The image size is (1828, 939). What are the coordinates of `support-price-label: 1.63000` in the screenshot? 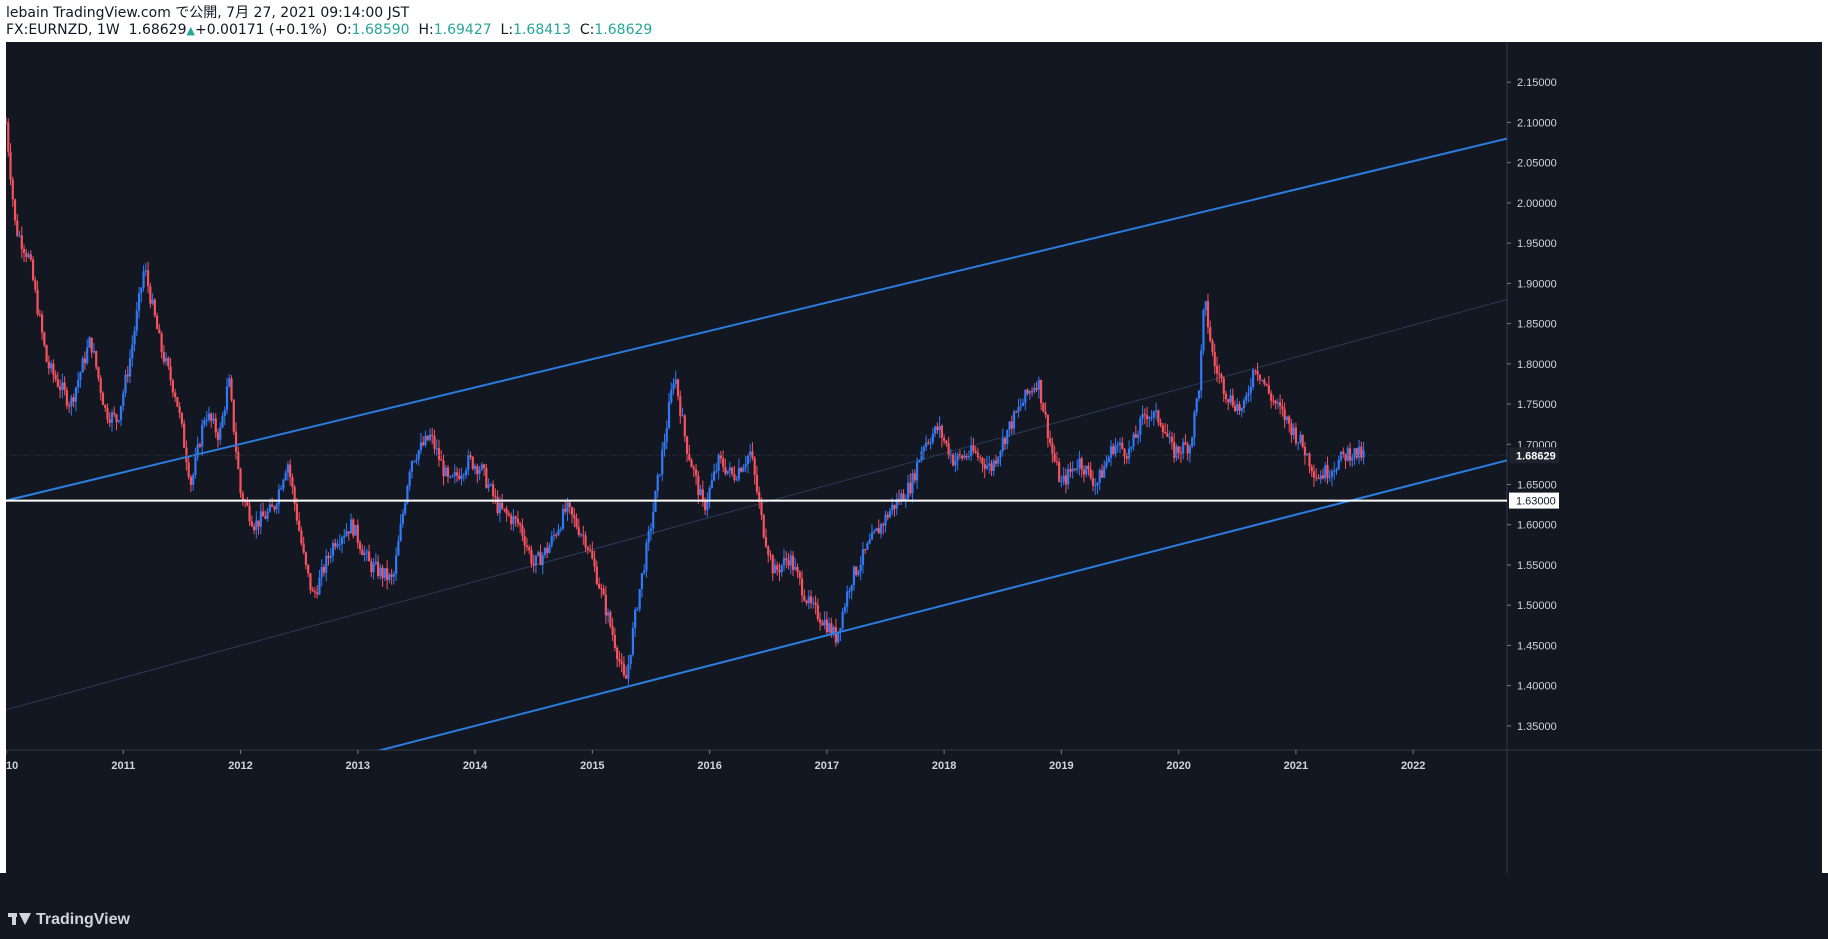 It's located at (1536, 502).